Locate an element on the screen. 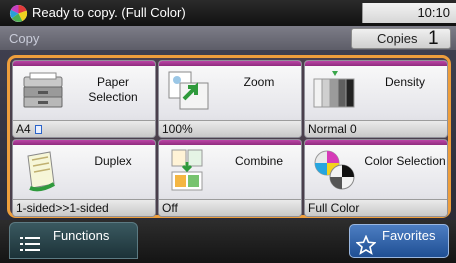 This screenshot has height=263, width=456. duplex-icon is located at coordinates (41, 171).